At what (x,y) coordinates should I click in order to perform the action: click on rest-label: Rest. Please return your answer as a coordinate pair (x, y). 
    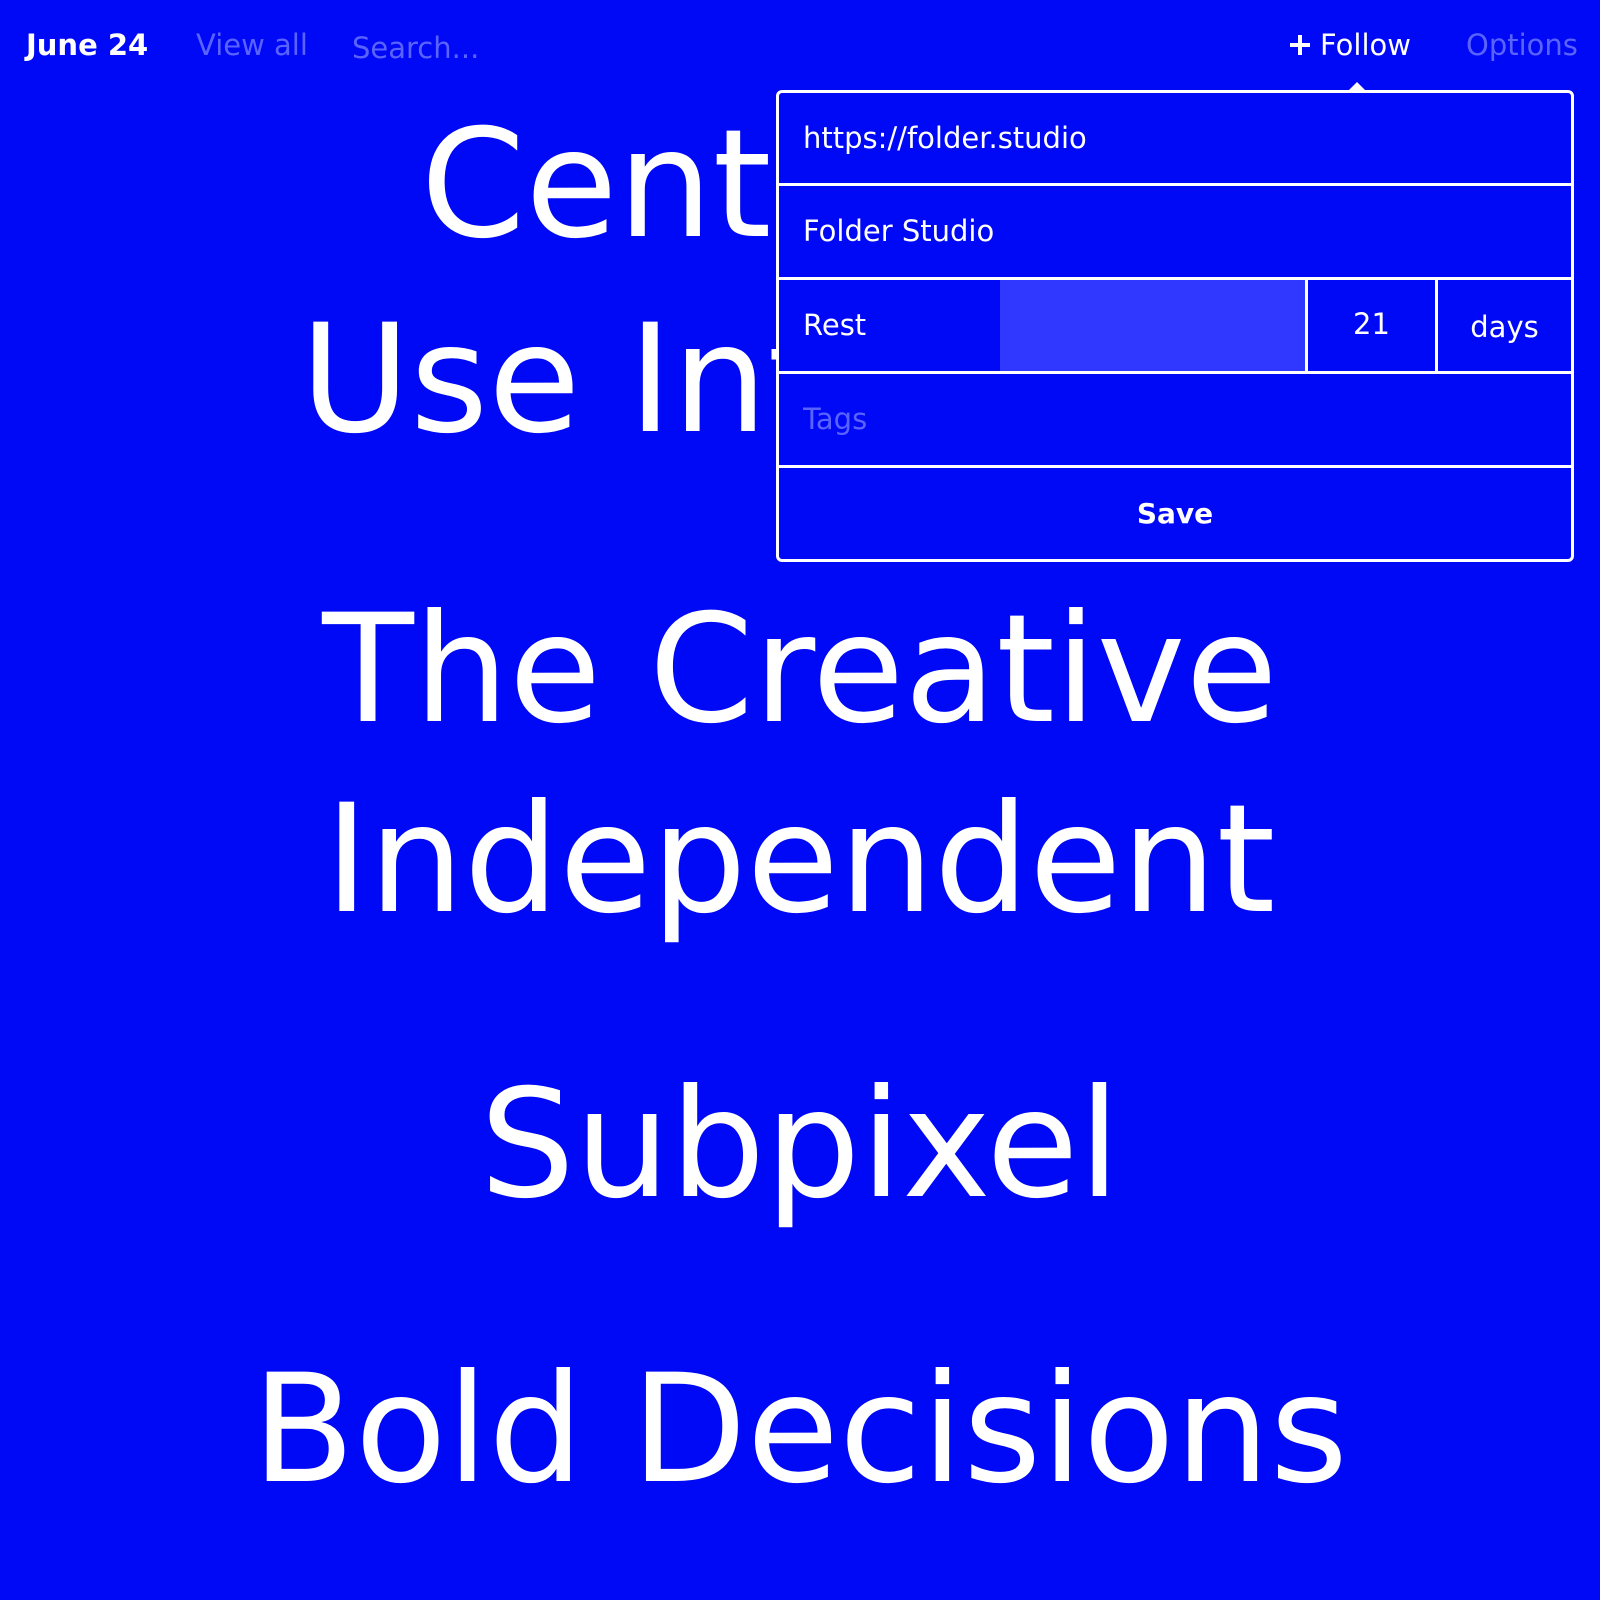
    Looking at the image, I should click on (835, 325).